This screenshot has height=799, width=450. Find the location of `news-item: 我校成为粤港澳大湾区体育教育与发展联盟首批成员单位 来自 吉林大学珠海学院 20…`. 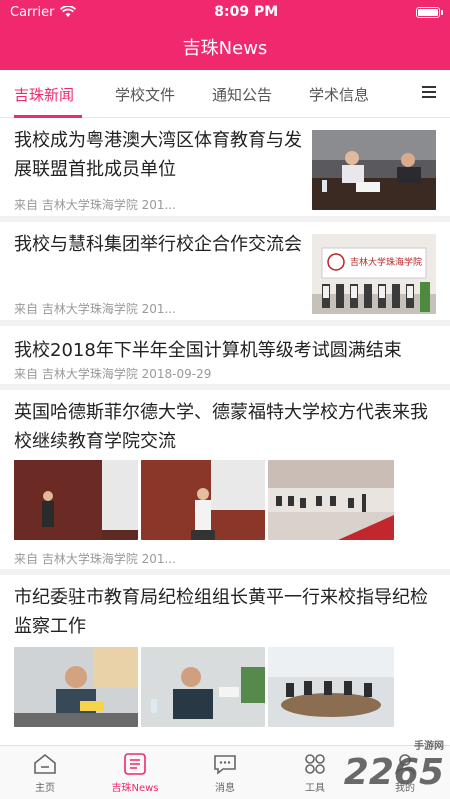

news-item: 我校成为粤港澳大湾区体育教育与发展联盟首批成员单位 来自 吉林大学珠海学院 20… is located at coordinates (225, 170).